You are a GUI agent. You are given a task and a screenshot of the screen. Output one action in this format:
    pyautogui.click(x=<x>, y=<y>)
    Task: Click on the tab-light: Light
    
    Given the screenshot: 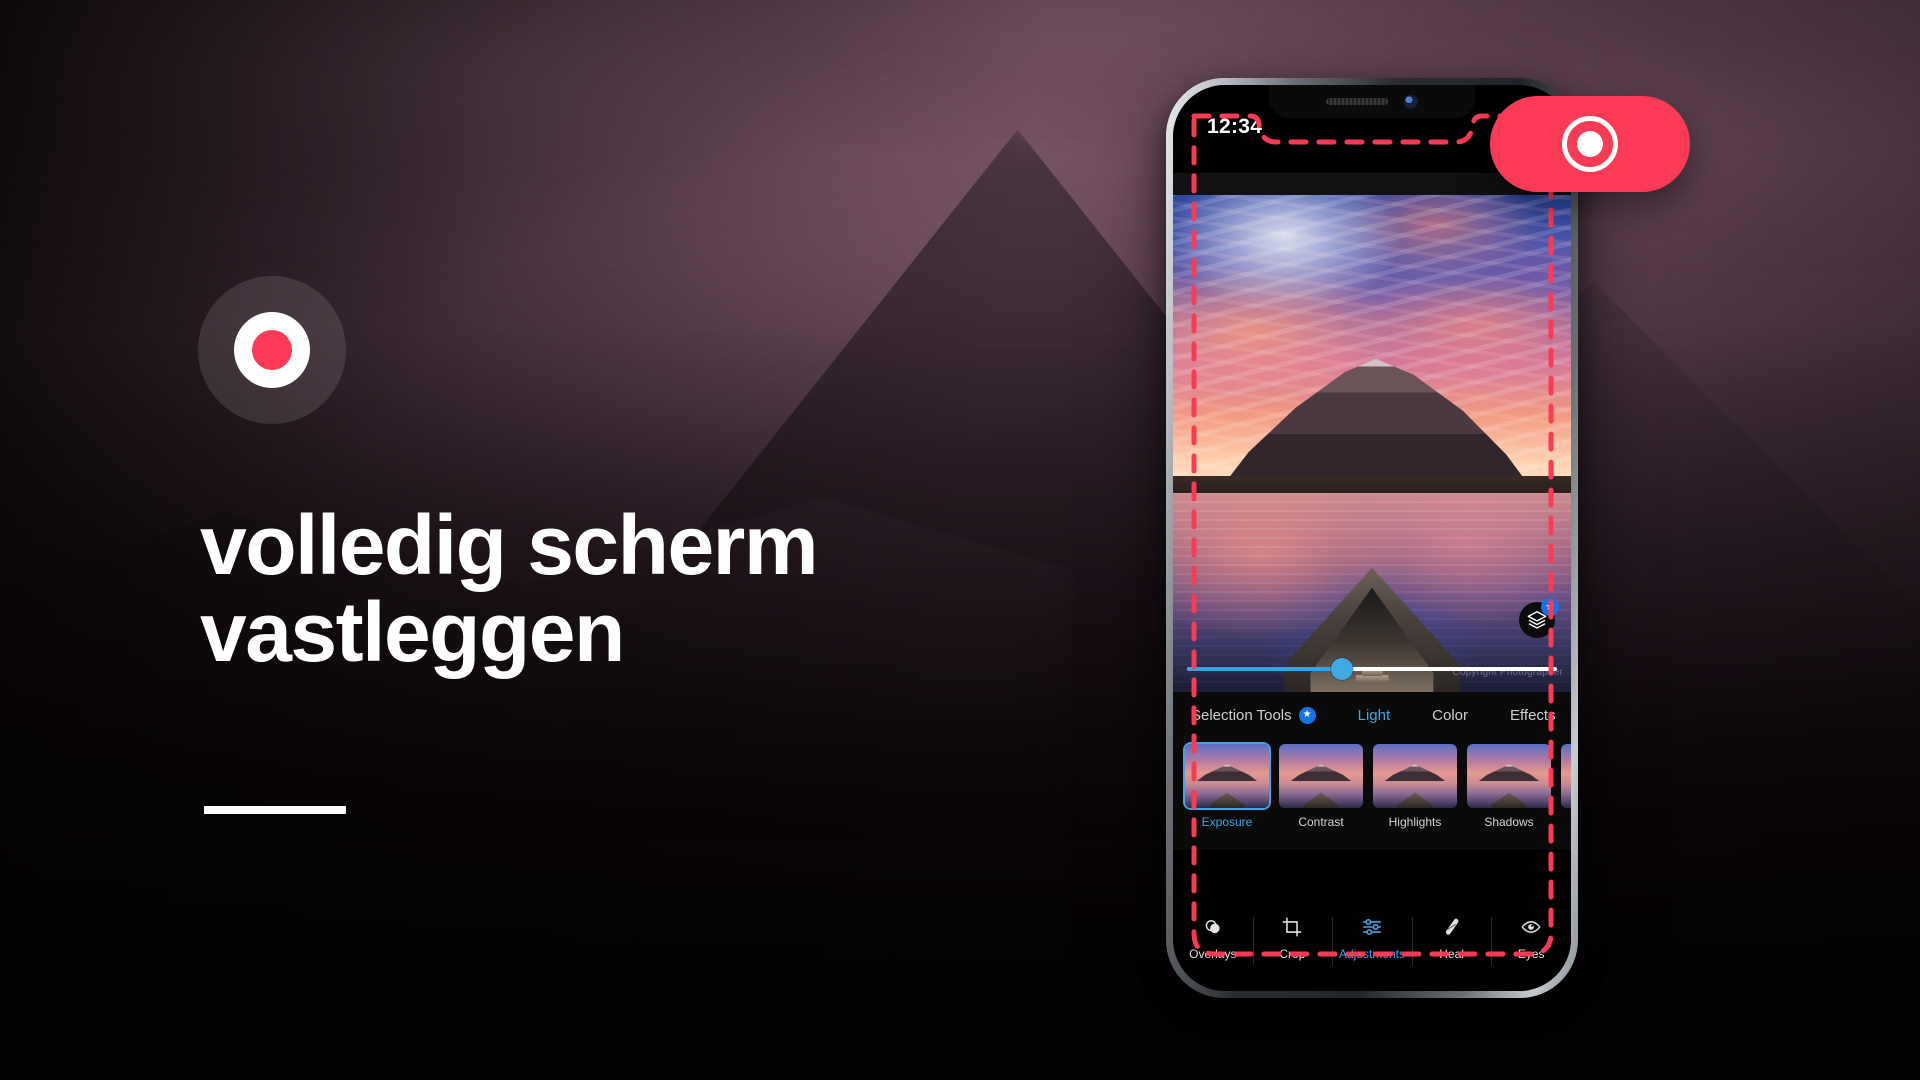 What is the action you would take?
    pyautogui.click(x=1374, y=715)
    